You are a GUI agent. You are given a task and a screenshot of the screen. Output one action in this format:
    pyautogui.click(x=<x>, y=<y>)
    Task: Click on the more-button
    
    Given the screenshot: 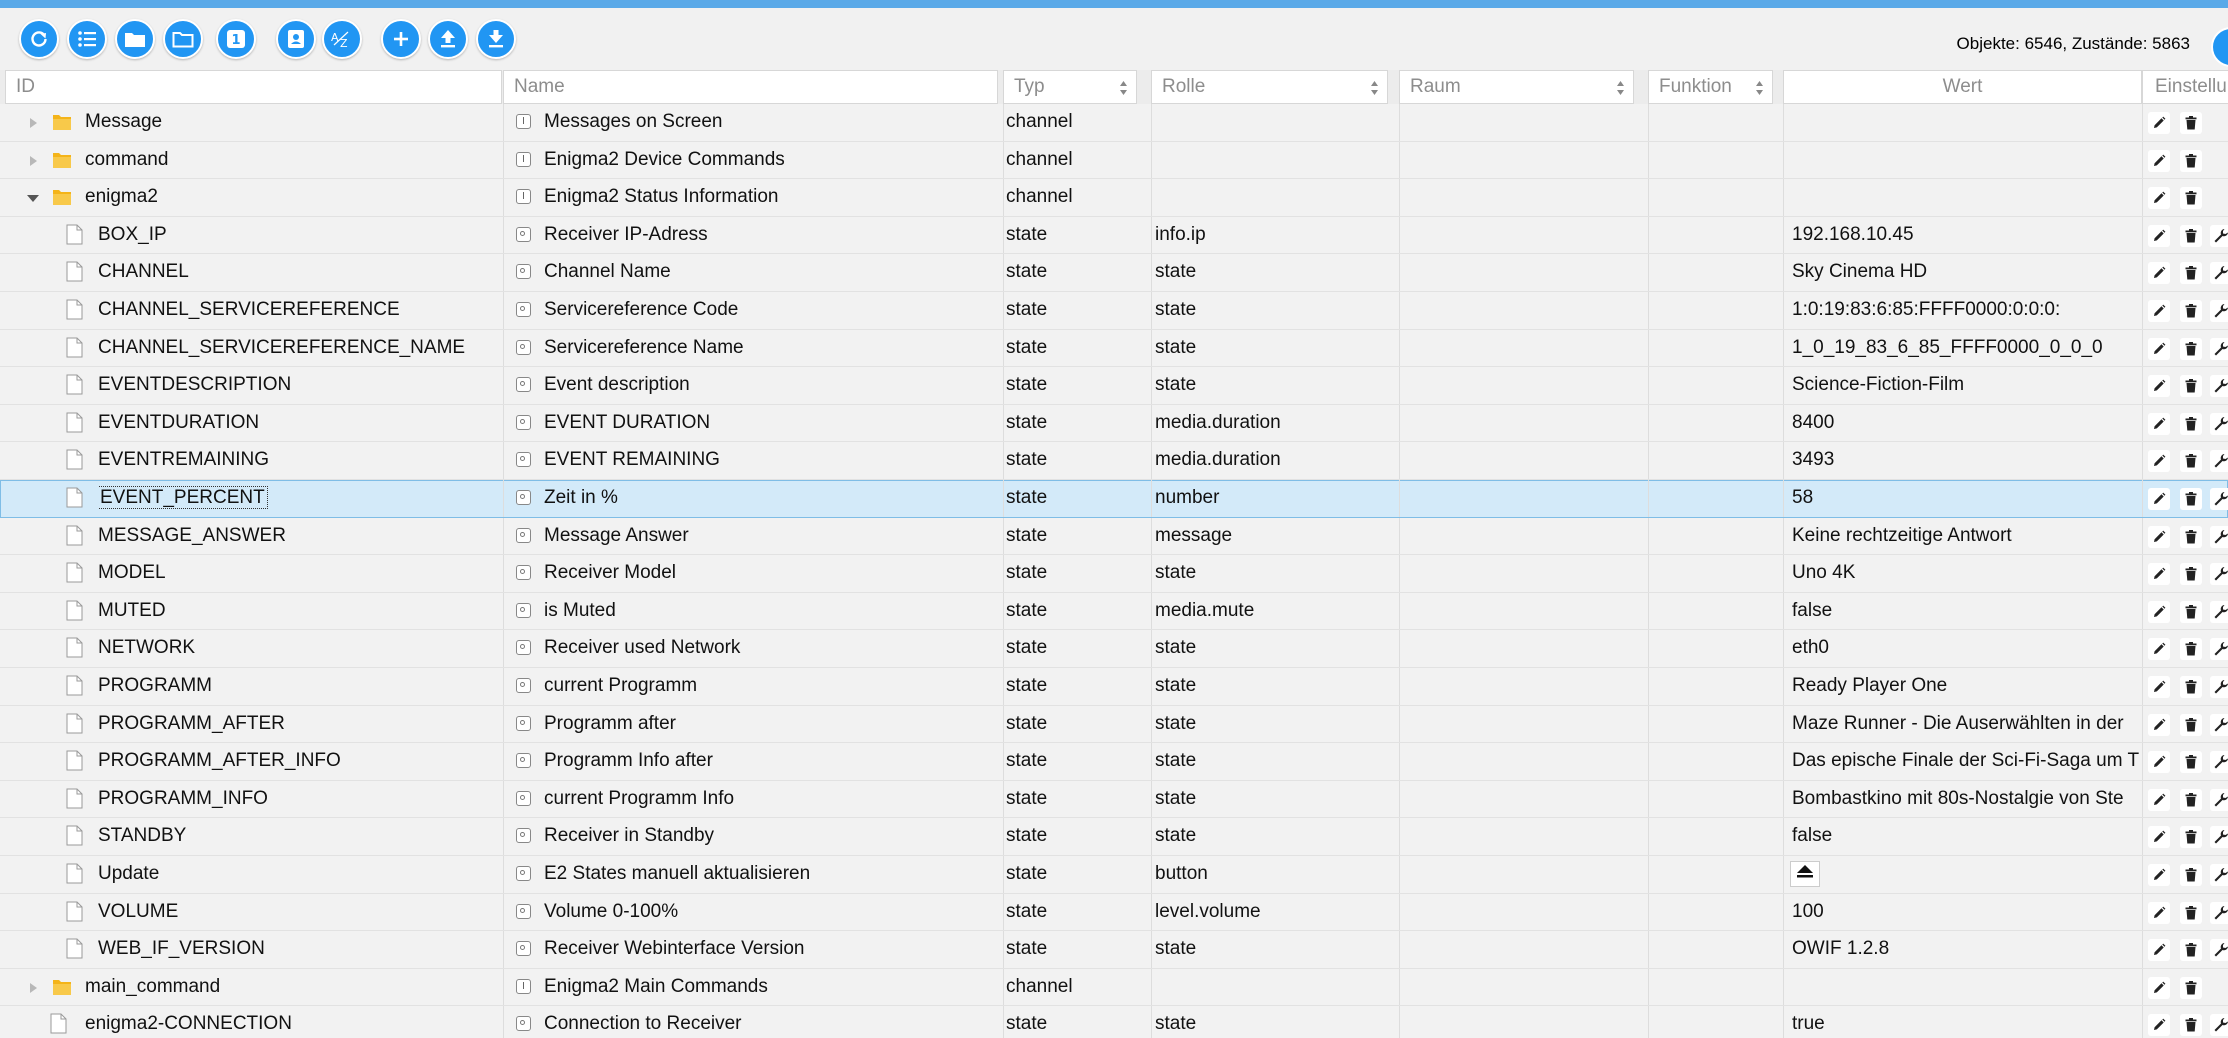 What is the action you would take?
    pyautogui.click(x=2219, y=47)
    